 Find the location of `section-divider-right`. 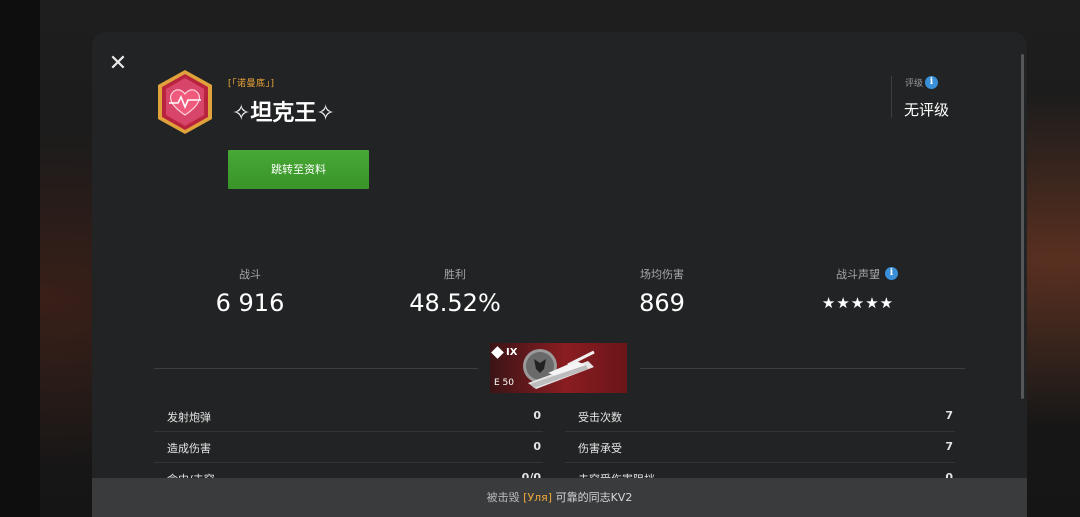

section-divider-right is located at coordinates (802, 368).